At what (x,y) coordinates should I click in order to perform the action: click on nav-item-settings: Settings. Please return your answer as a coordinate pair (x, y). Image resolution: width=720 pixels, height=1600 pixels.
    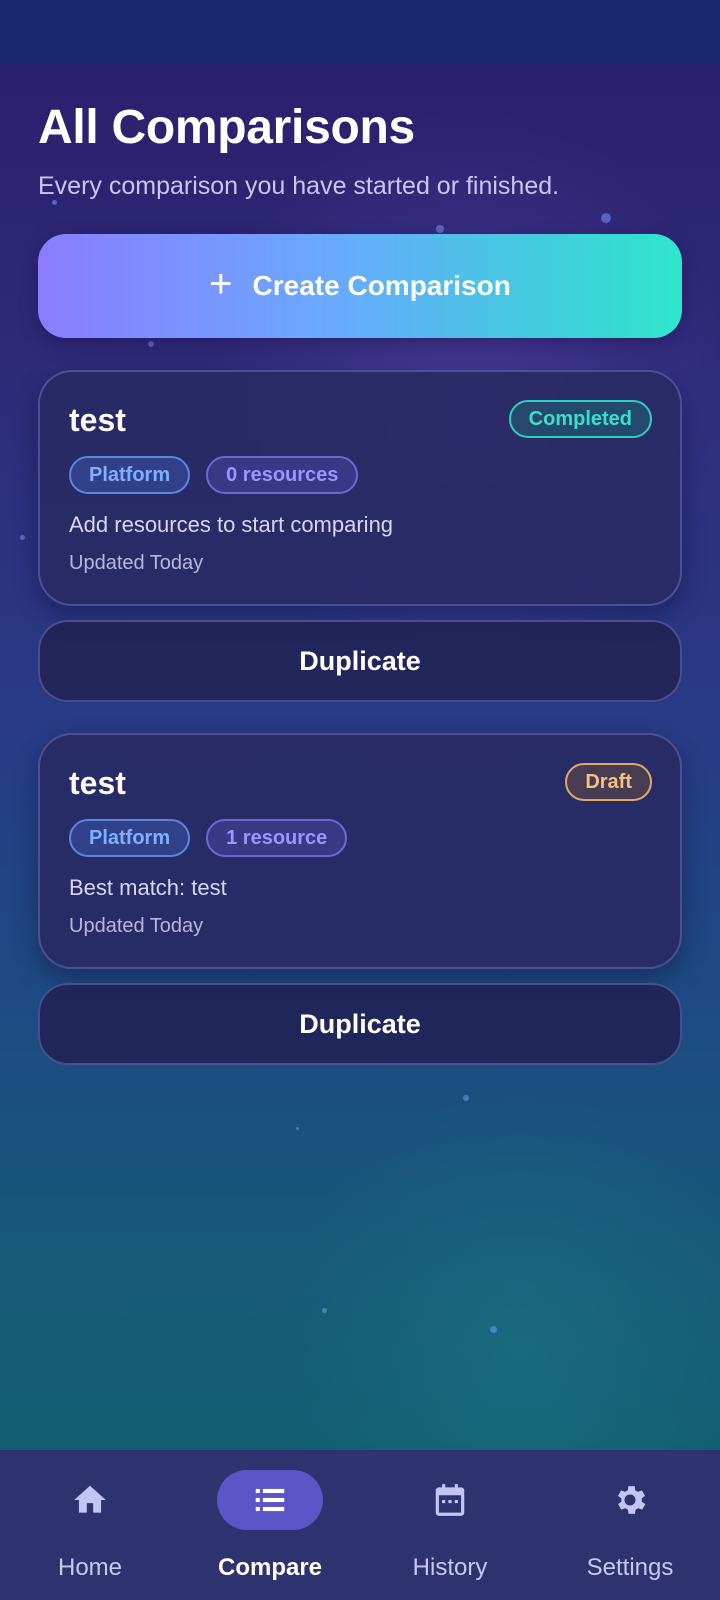
    Looking at the image, I should click on (630, 1525).